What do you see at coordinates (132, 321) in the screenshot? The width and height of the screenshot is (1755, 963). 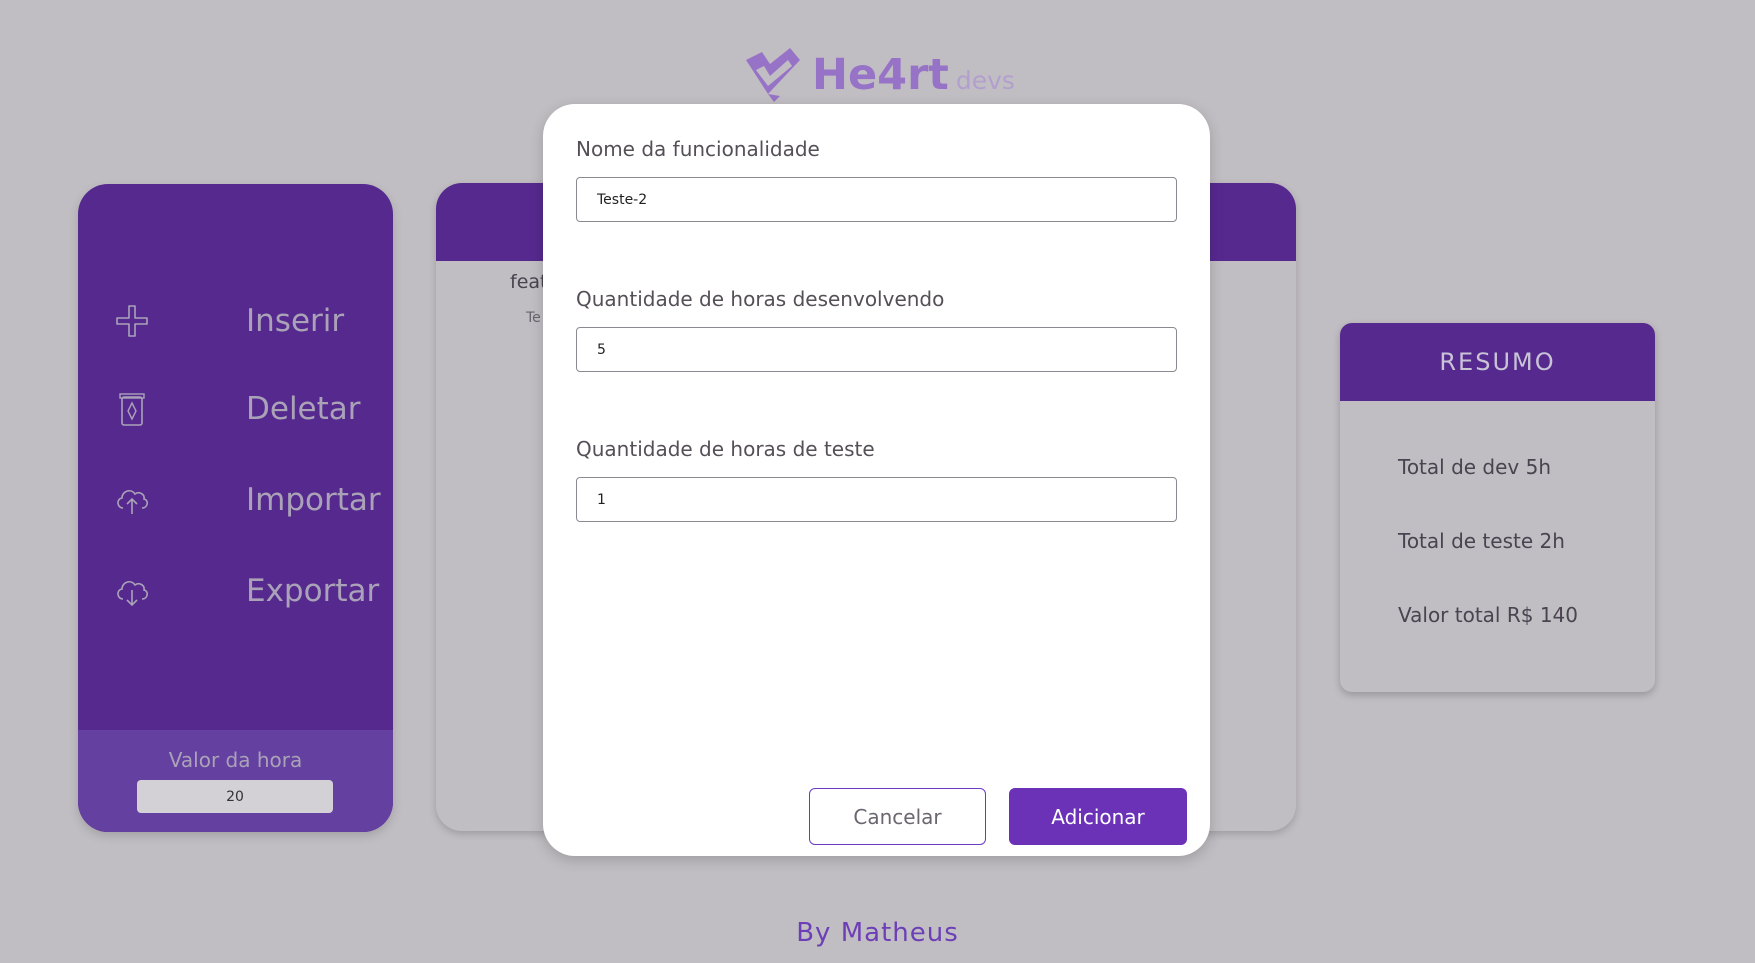 I see `plus-icon` at bounding box center [132, 321].